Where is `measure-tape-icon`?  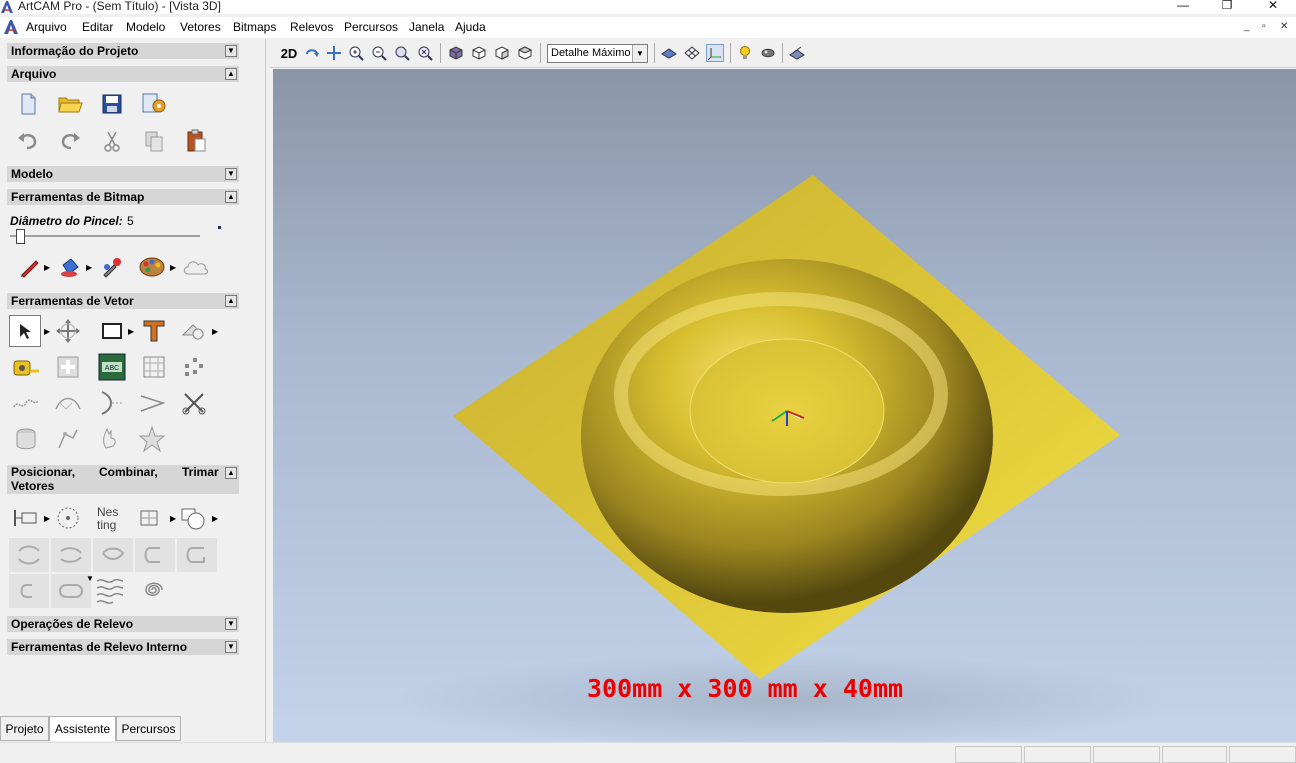 measure-tape-icon is located at coordinates (26, 367).